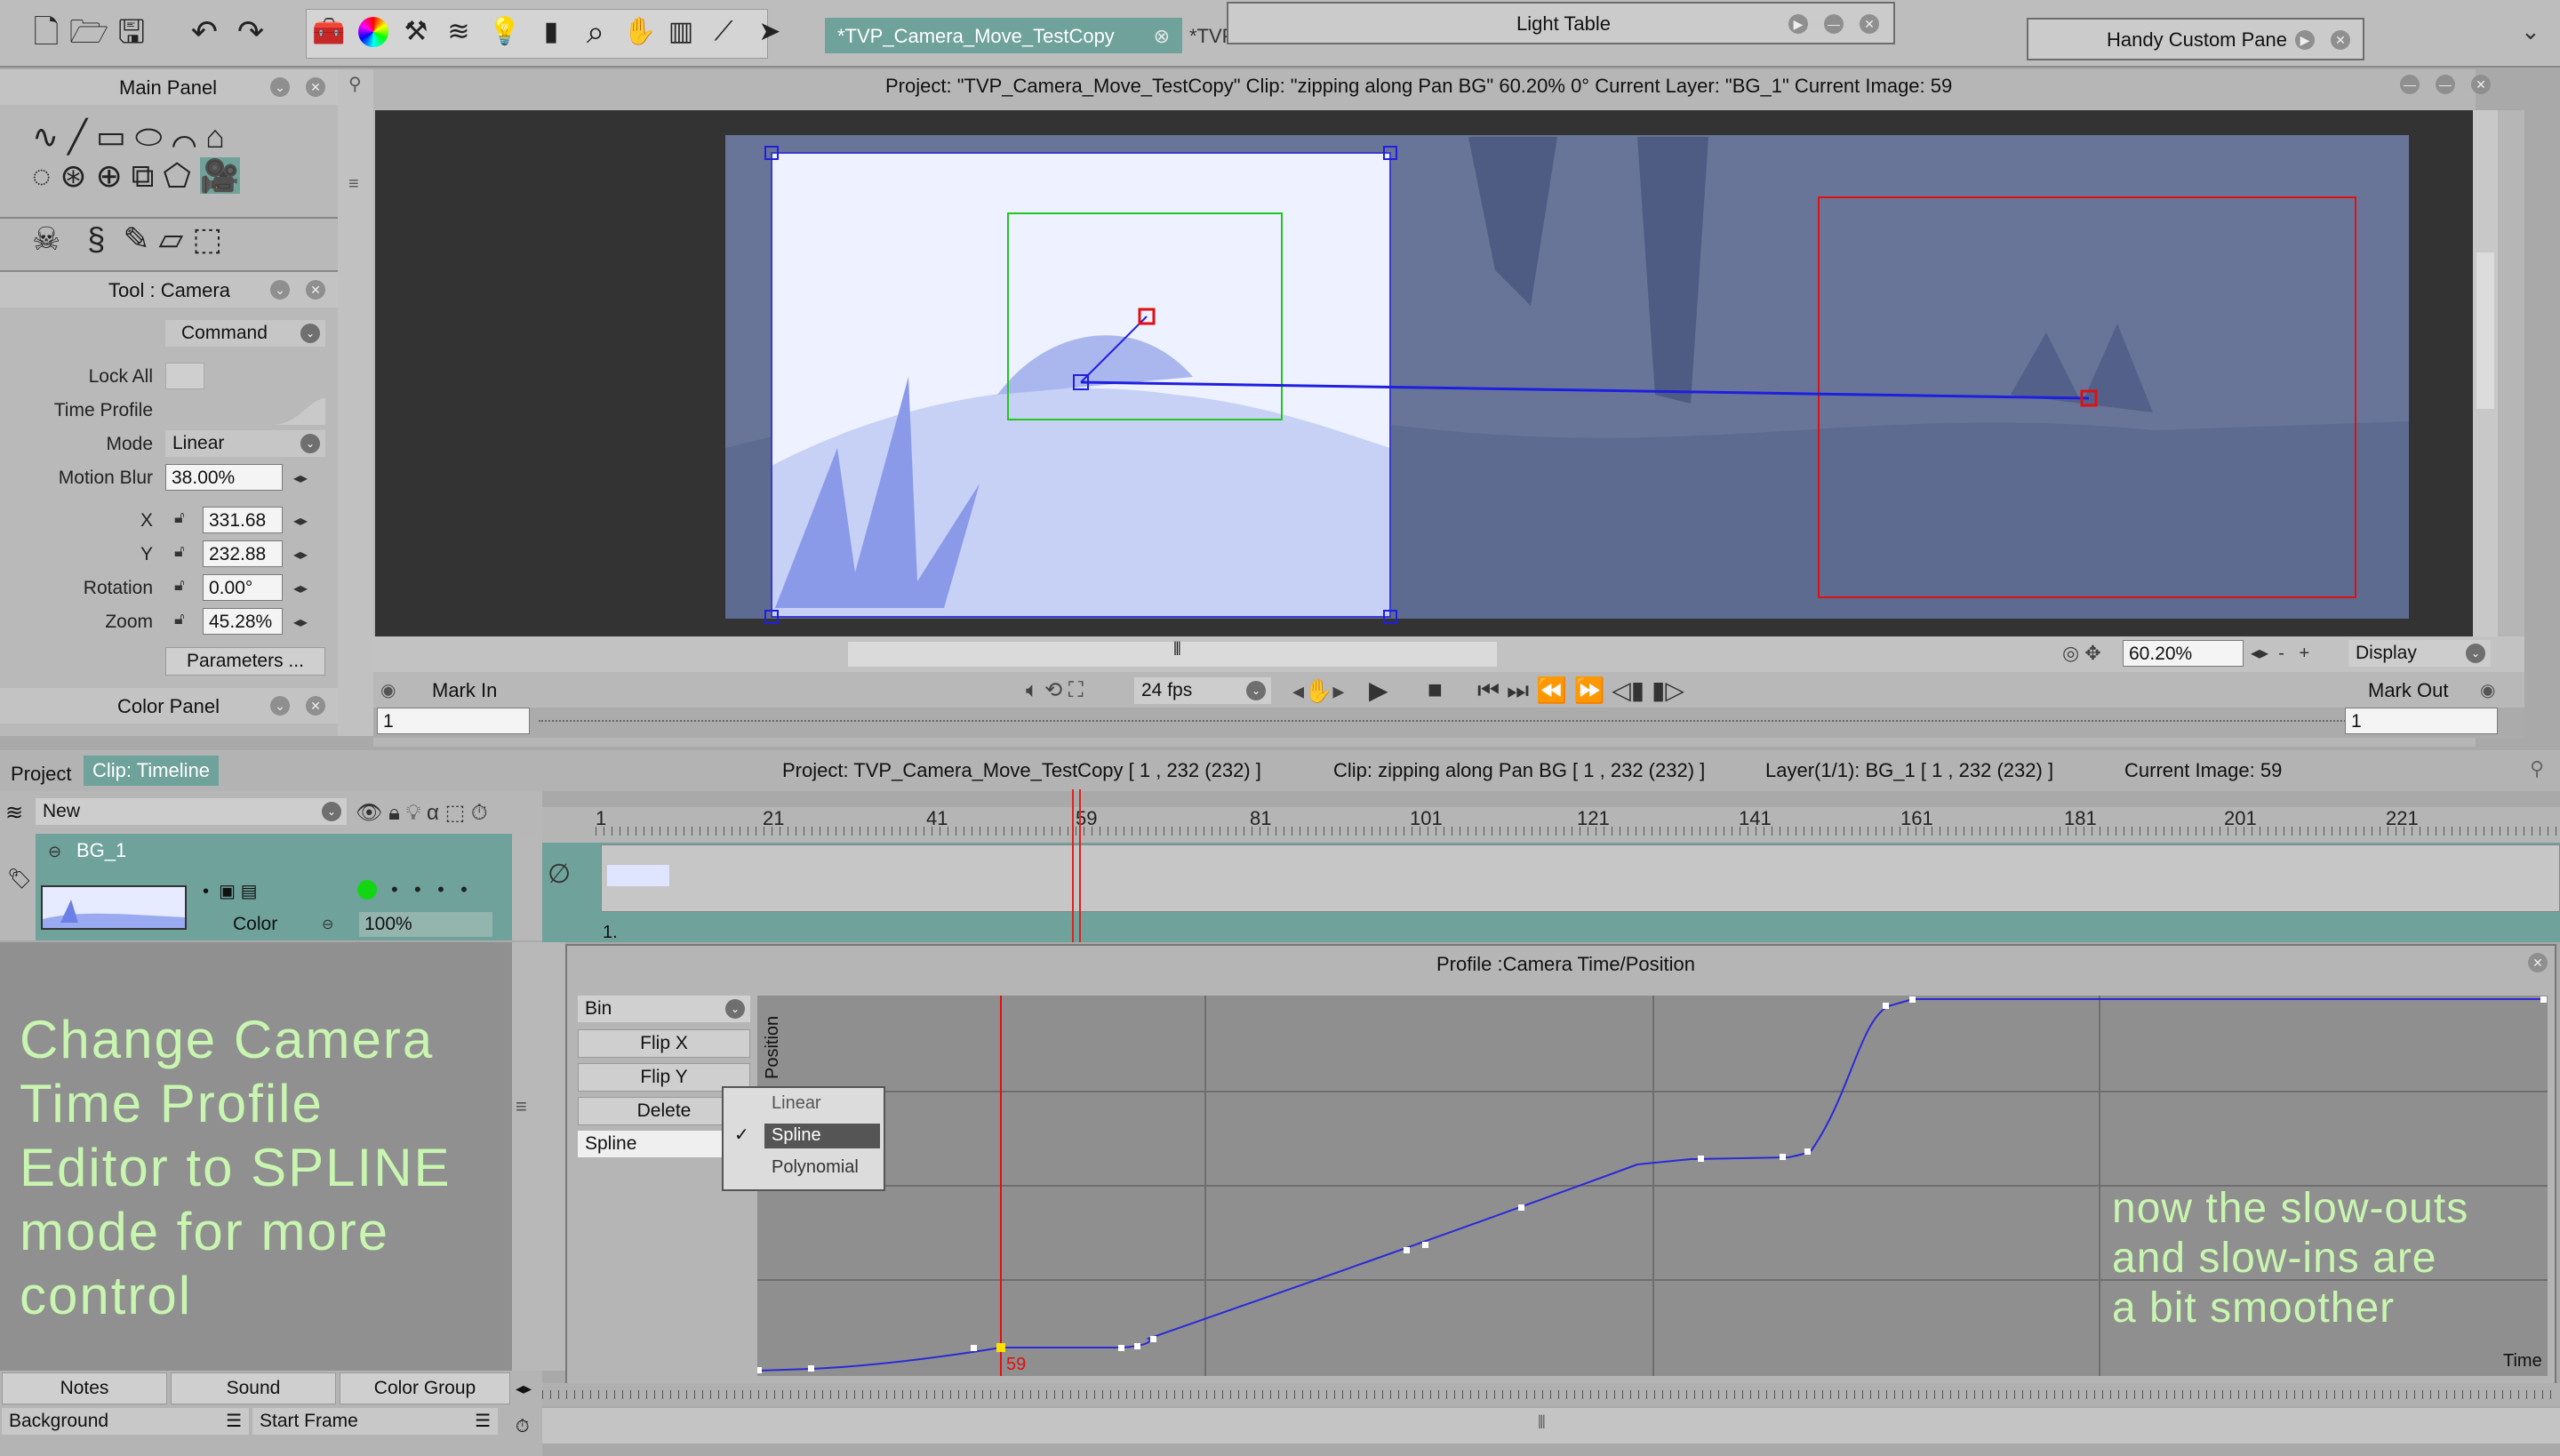  Describe the element at coordinates (664, 1009) in the screenshot. I see `bin-dropdown: Bin ⌄` at that location.